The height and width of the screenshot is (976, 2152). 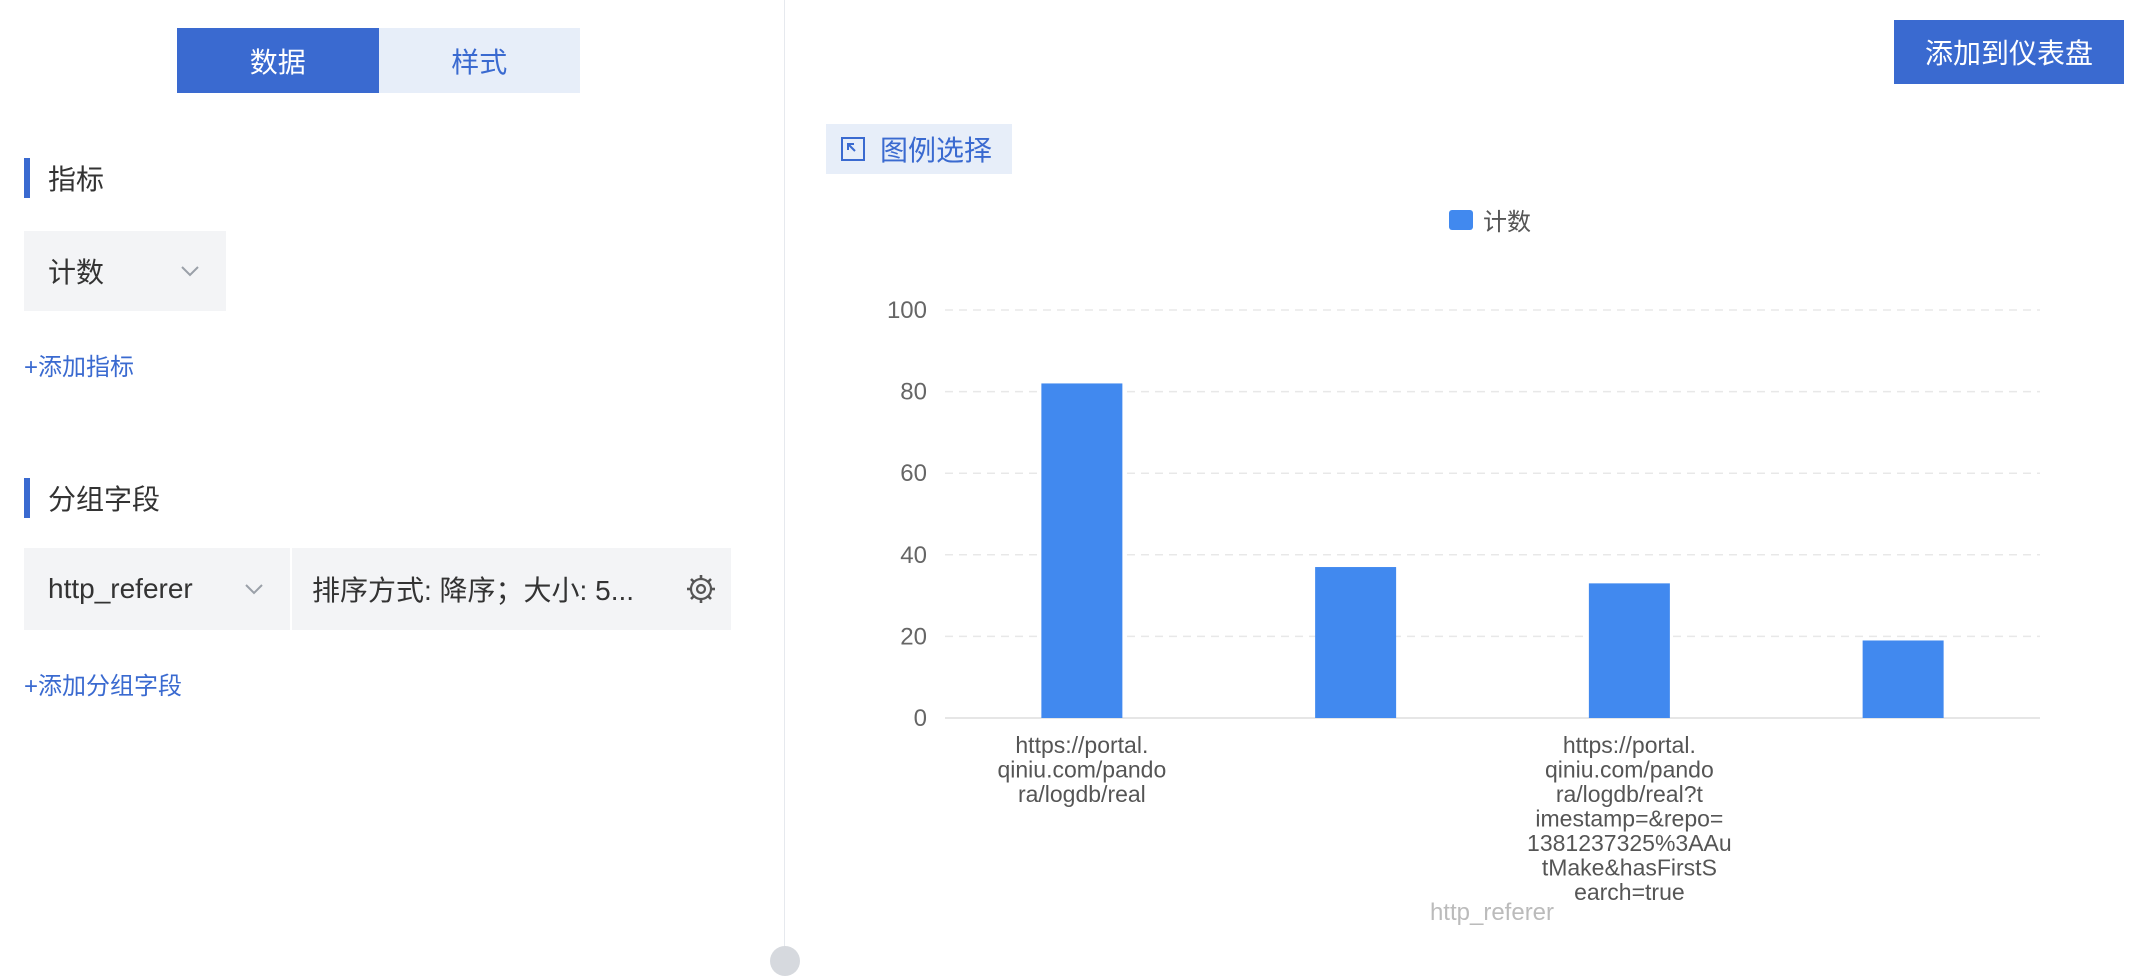 I want to click on y-tick-label: 0, so click(x=920, y=718).